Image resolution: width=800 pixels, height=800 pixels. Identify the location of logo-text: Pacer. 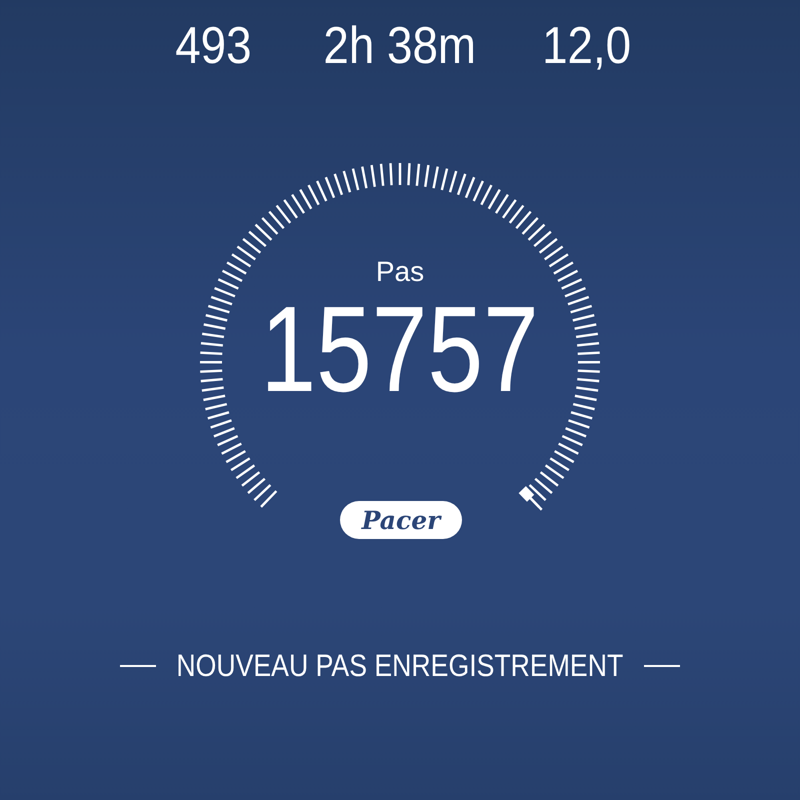
(401, 520).